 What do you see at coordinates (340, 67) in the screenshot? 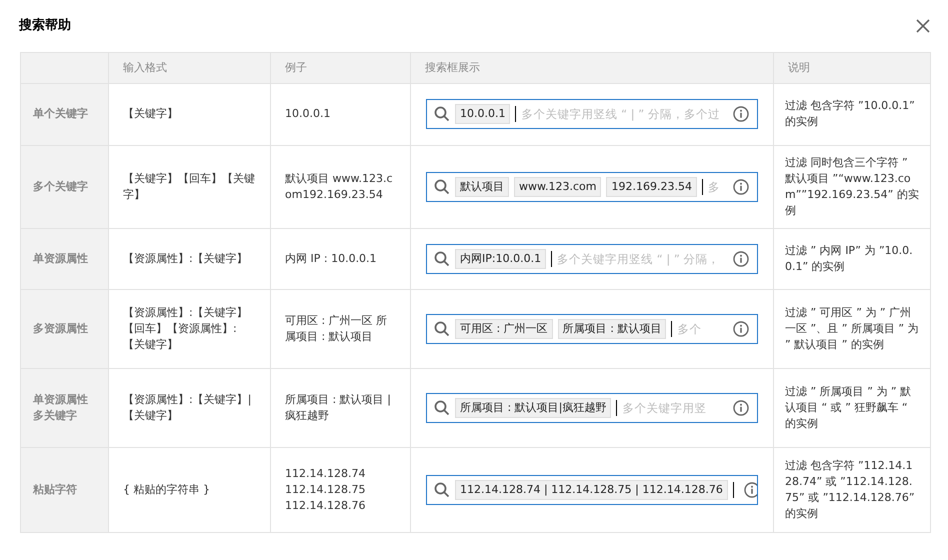
I see `column-header: 例子` at bounding box center [340, 67].